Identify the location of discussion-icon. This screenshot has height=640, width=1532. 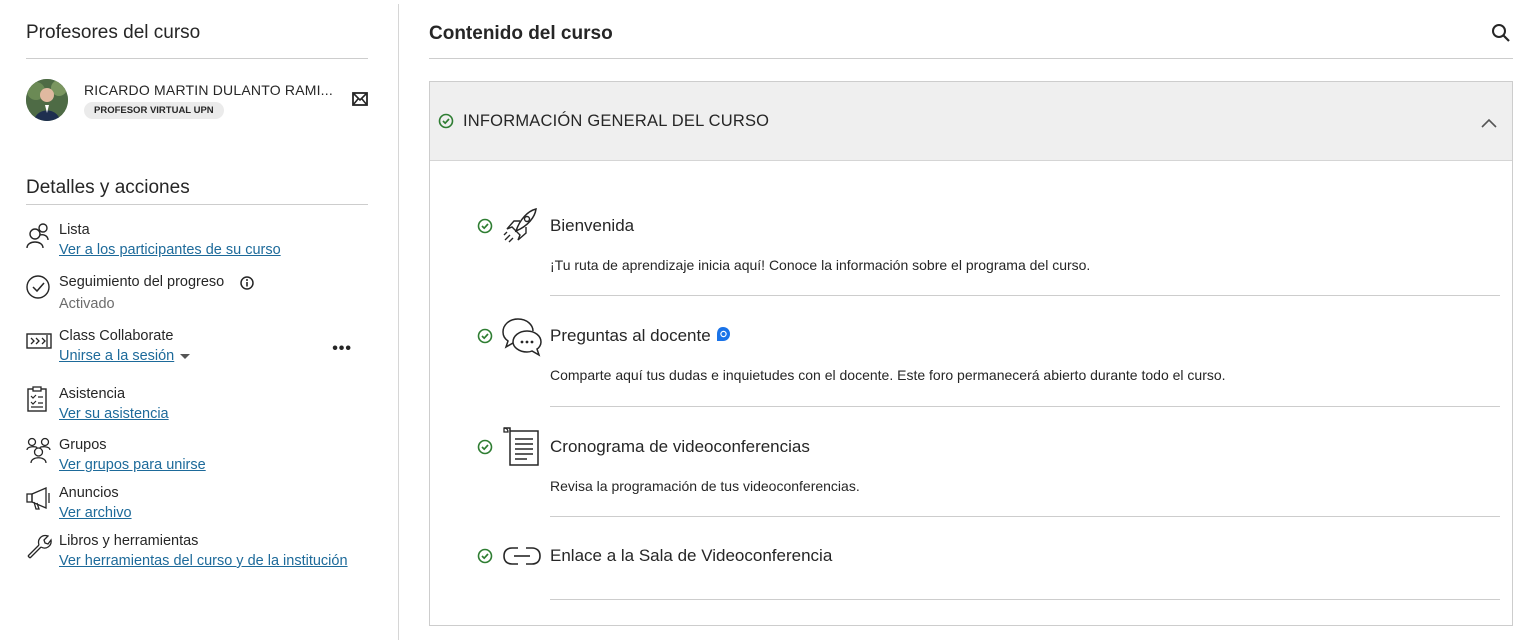
(522, 337).